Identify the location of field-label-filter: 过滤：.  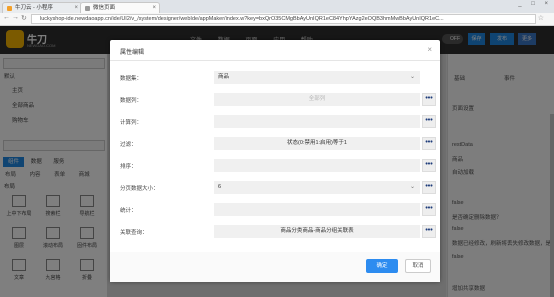
(128, 145).